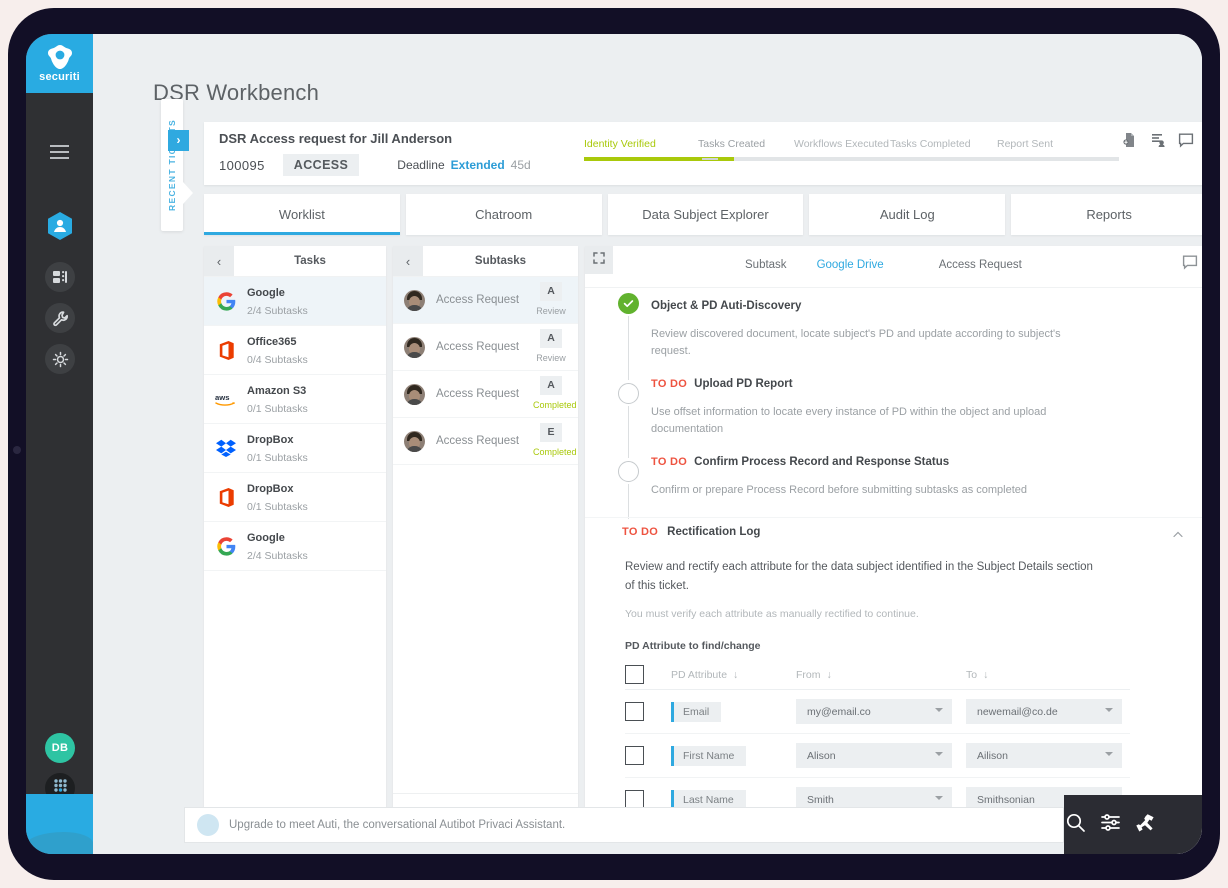  I want to click on tab-label: Audit Log, so click(907, 214).